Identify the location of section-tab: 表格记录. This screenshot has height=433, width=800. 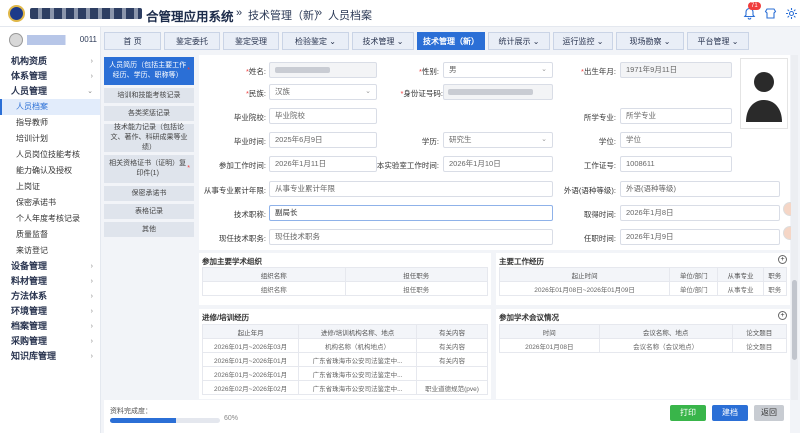
(149, 211).